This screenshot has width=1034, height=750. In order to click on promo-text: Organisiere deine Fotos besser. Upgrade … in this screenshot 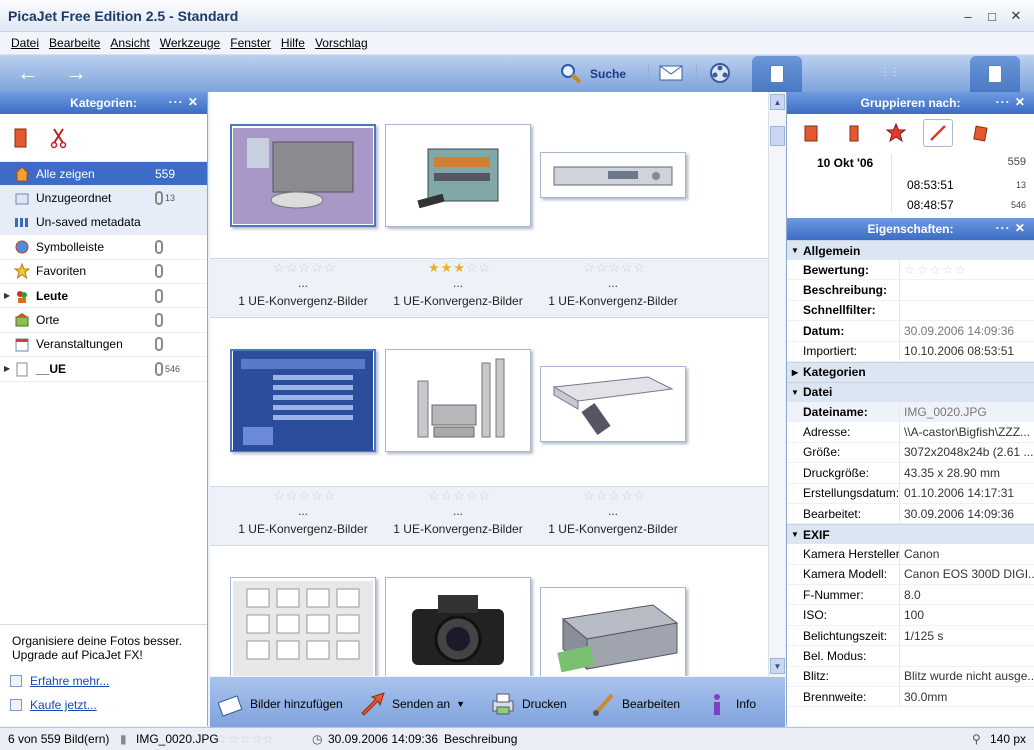, I will do `click(97, 648)`.